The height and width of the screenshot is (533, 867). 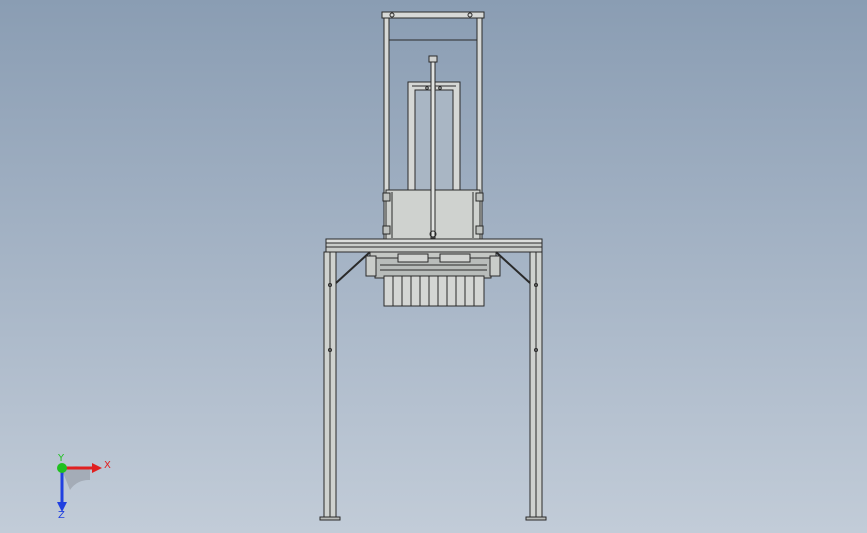 What do you see at coordinates (62, 468) in the screenshot?
I see `y-axis-icon` at bounding box center [62, 468].